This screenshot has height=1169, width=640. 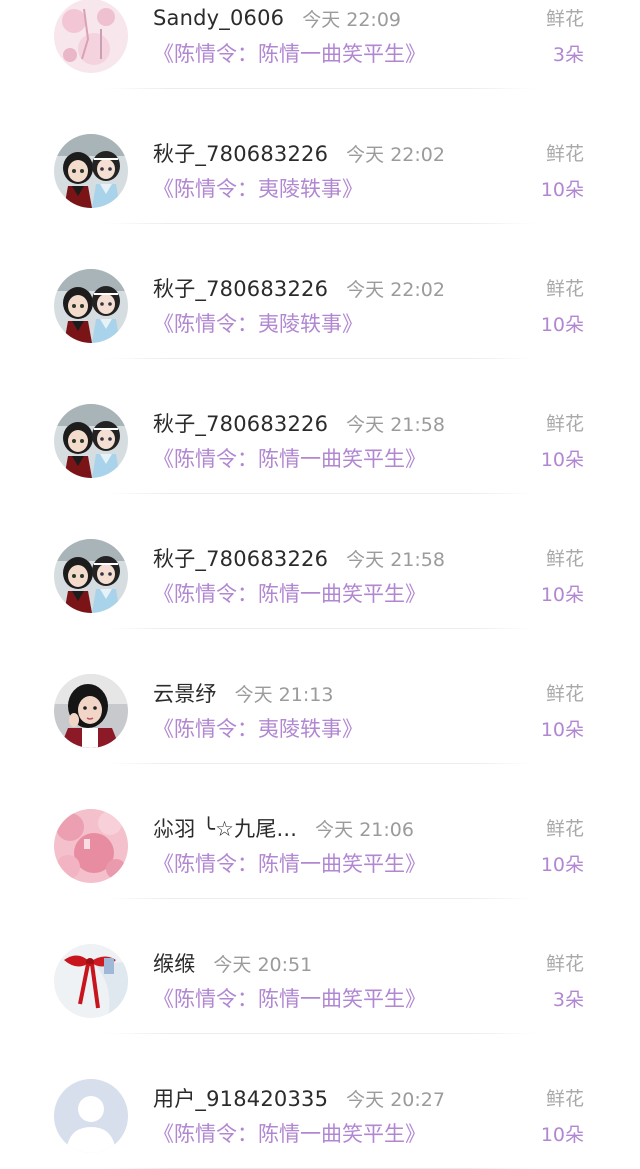 I want to click on timestamp: 今天 21:06, so click(x=364, y=829).